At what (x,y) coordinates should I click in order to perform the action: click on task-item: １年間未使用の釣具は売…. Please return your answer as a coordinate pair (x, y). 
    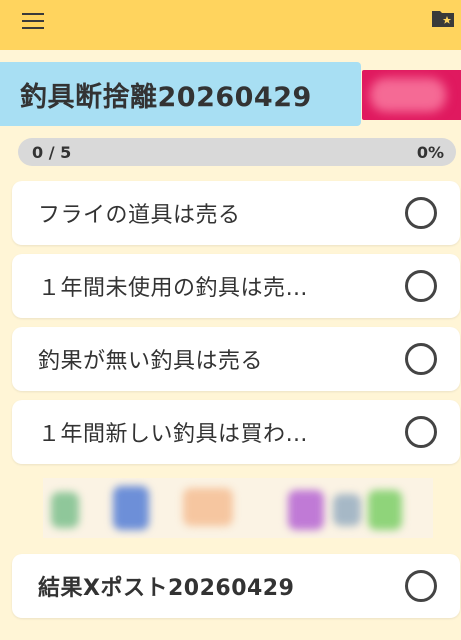
    Looking at the image, I should click on (236, 286).